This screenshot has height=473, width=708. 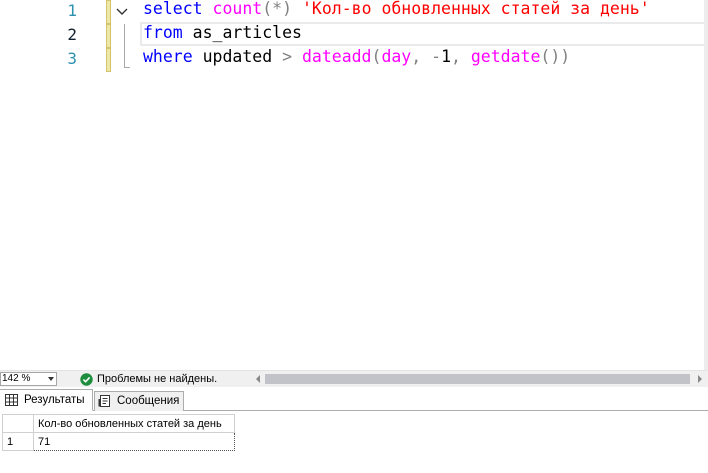 I want to click on code-token: 'Кол-во обновленных статей за день', so click(x=475, y=9).